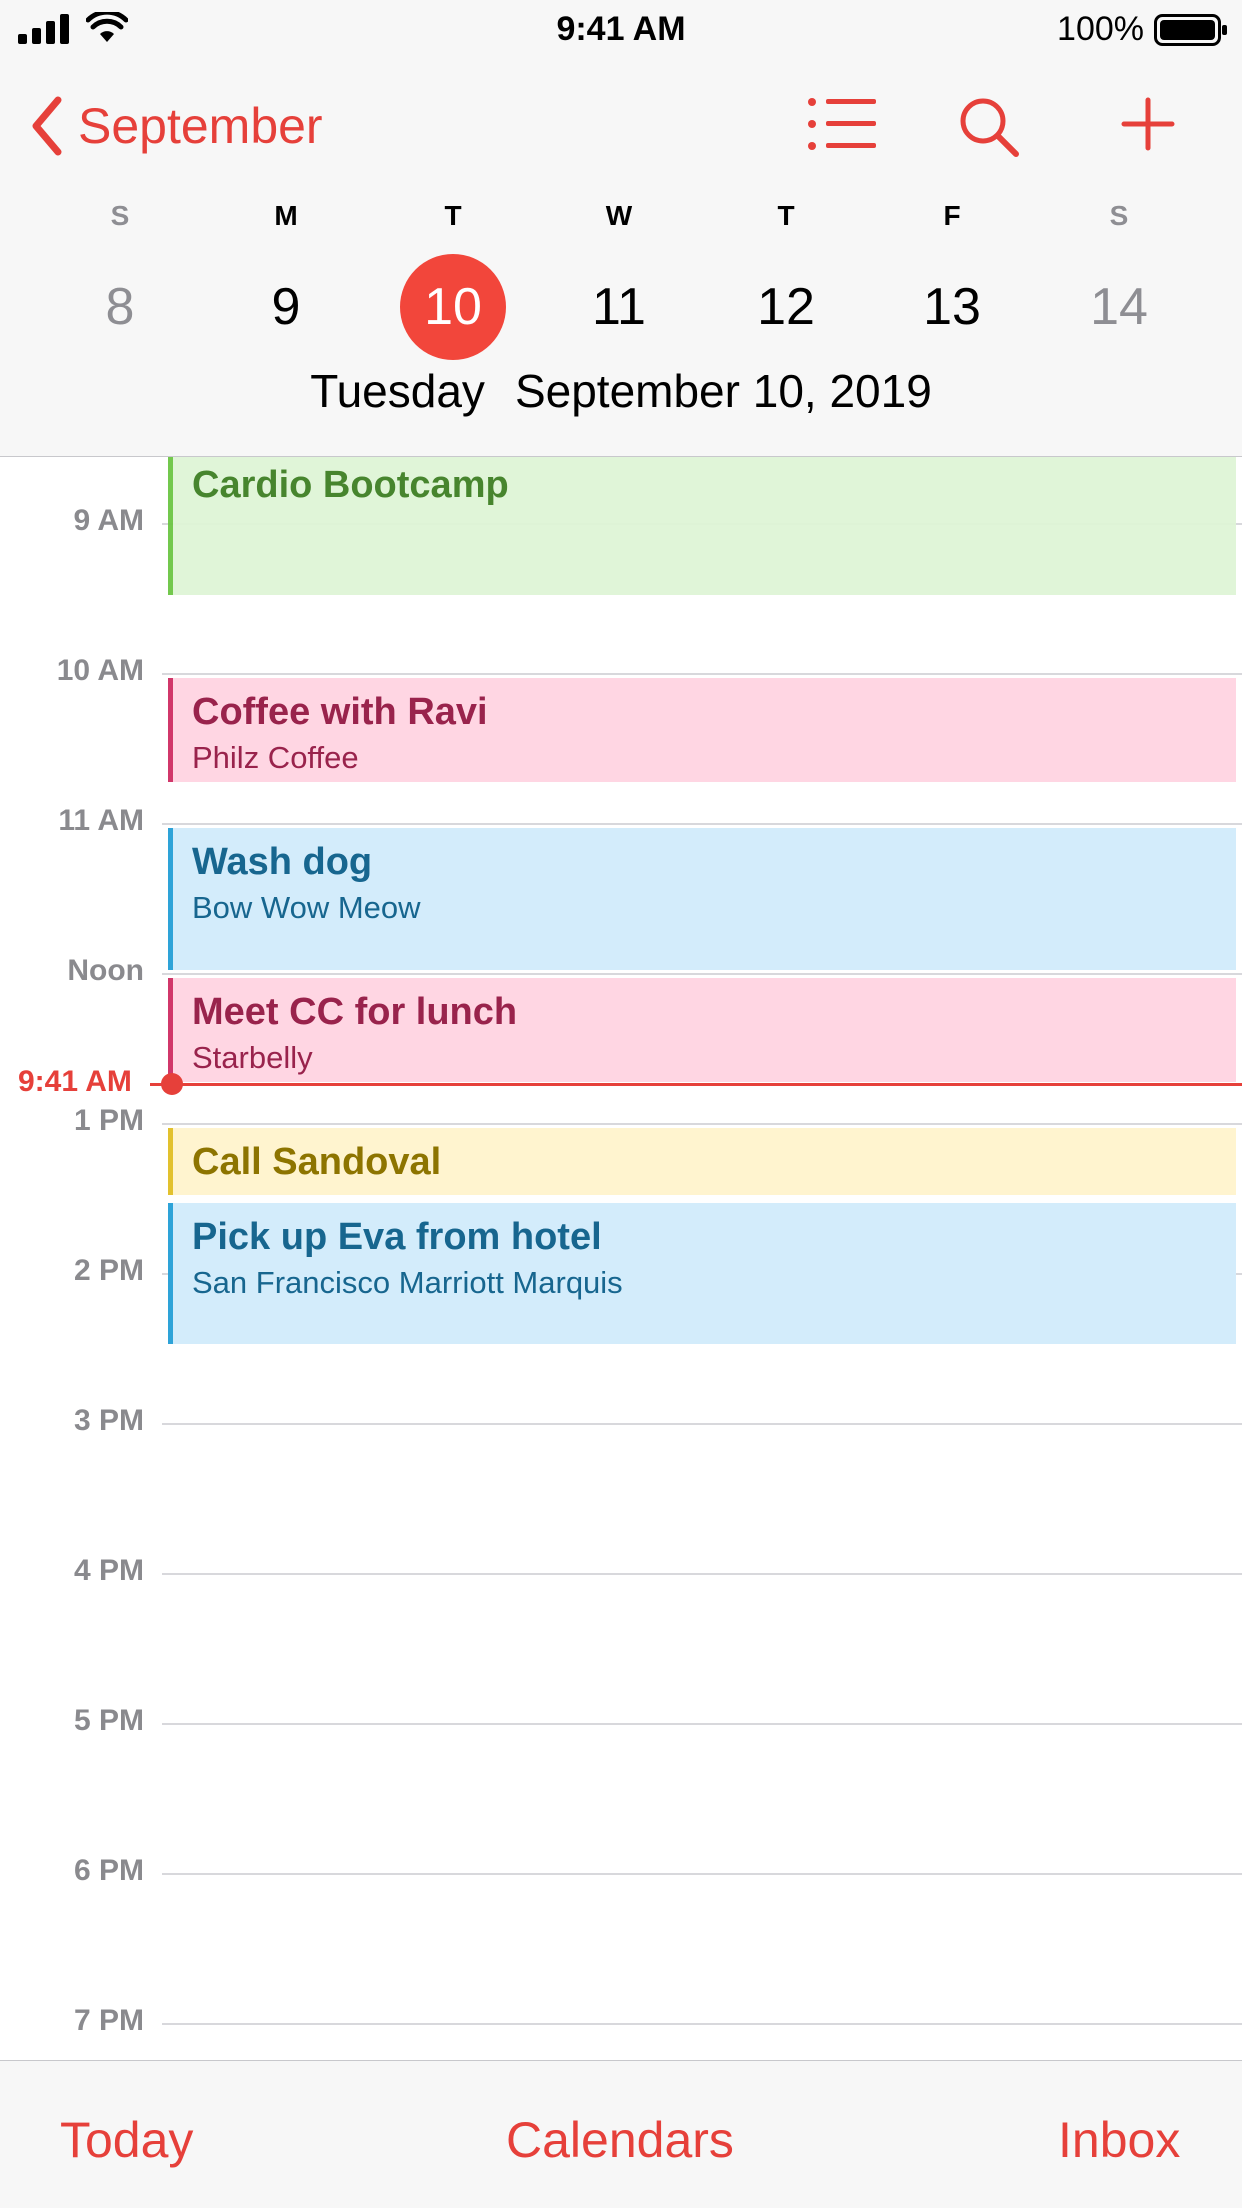 The image size is (1242, 2208). I want to click on status-bar: 9:41 AM 100%, so click(621, 30).